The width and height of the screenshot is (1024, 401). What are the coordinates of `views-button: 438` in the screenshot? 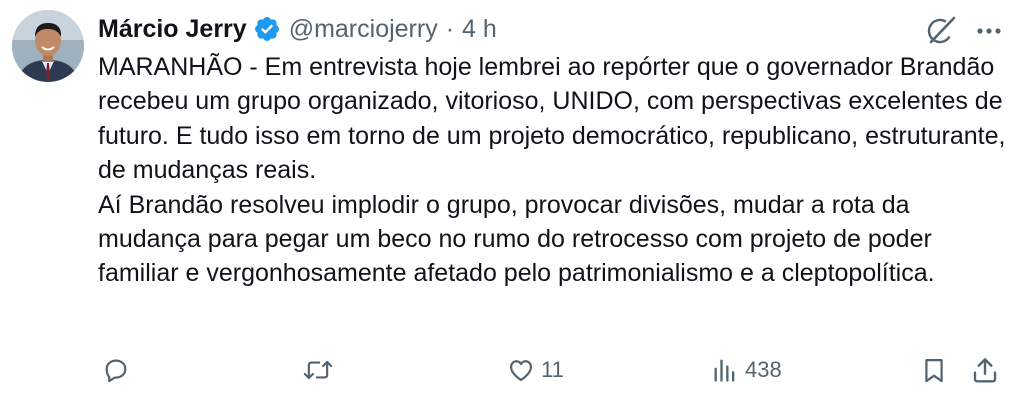 It's located at (746, 370).